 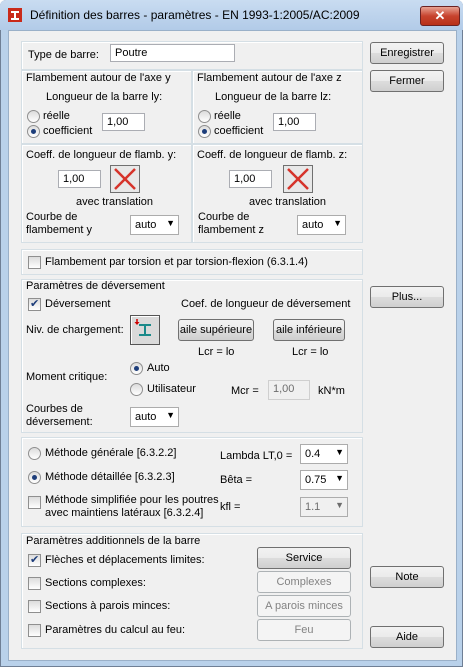 What do you see at coordinates (304, 606) in the screenshot?
I see `parois-minces-button: A parois minces` at bounding box center [304, 606].